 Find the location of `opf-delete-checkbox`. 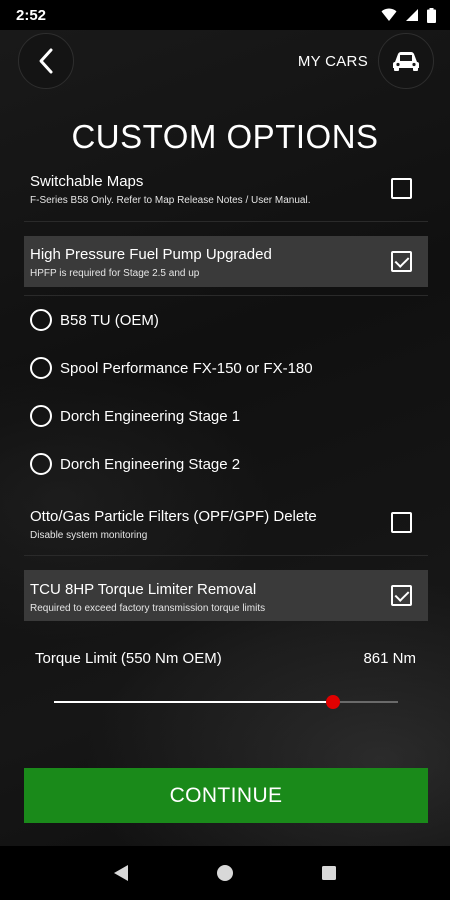

opf-delete-checkbox is located at coordinates (401, 522).